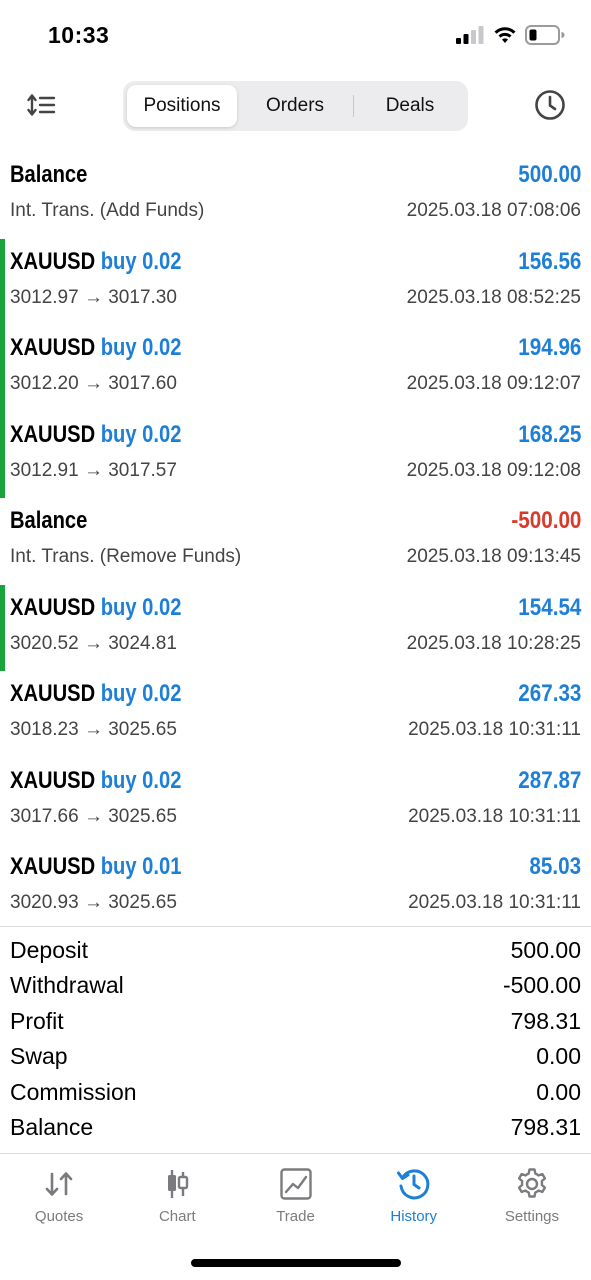 The image size is (591, 1280). Describe the element at coordinates (59, 1199) in the screenshot. I see `tab-quotes: Quotes` at that location.